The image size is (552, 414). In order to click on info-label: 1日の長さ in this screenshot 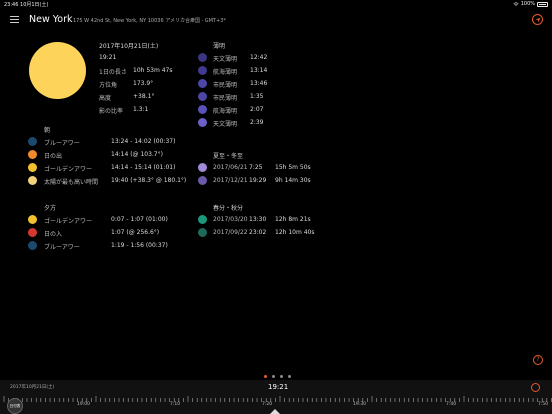, I will do `click(113, 72)`.